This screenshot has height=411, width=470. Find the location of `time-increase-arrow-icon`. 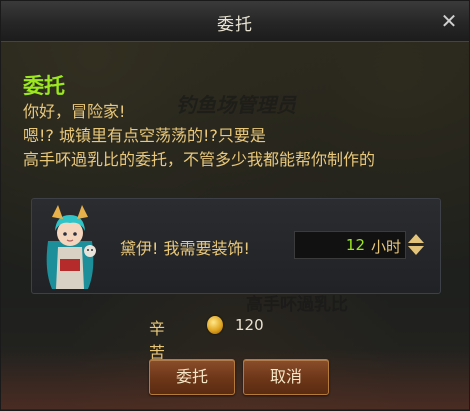

time-increase-arrow-icon is located at coordinates (416, 238).